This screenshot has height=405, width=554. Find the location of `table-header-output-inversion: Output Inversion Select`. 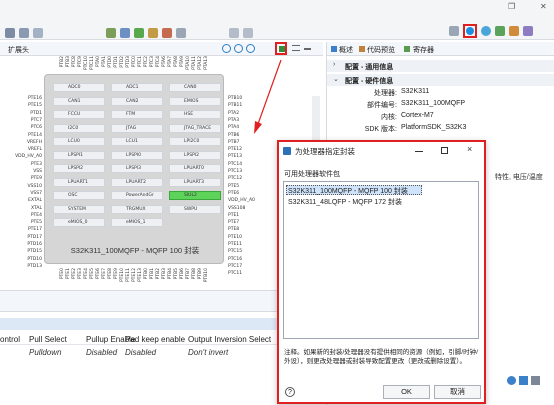

table-header-output-inversion: Output Inversion Select is located at coordinates (229, 339).